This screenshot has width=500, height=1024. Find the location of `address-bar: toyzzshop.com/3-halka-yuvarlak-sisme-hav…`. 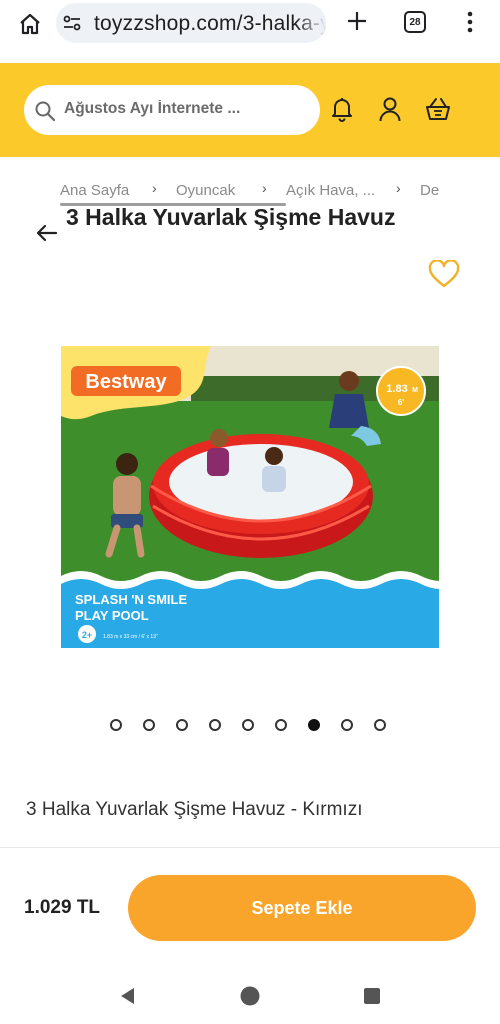

address-bar: toyzzshop.com/3-halka-yuvarlak-sisme-hav… is located at coordinates (191, 23).